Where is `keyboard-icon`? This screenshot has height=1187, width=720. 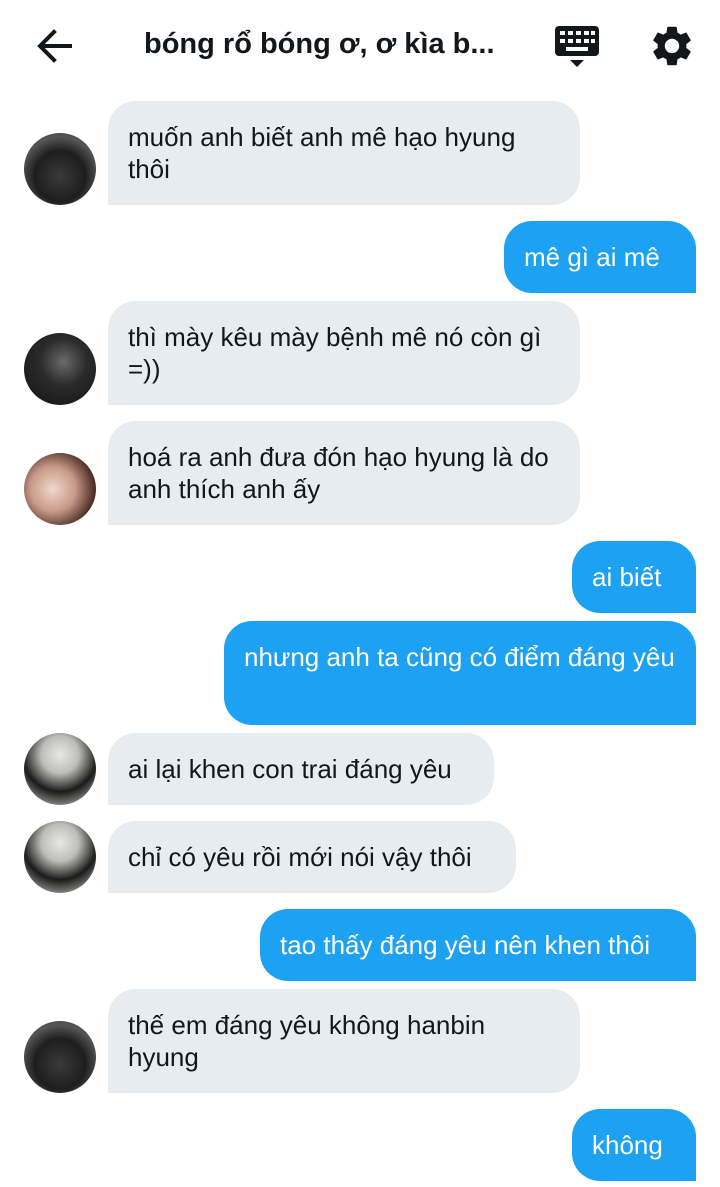 keyboard-icon is located at coordinates (577, 46).